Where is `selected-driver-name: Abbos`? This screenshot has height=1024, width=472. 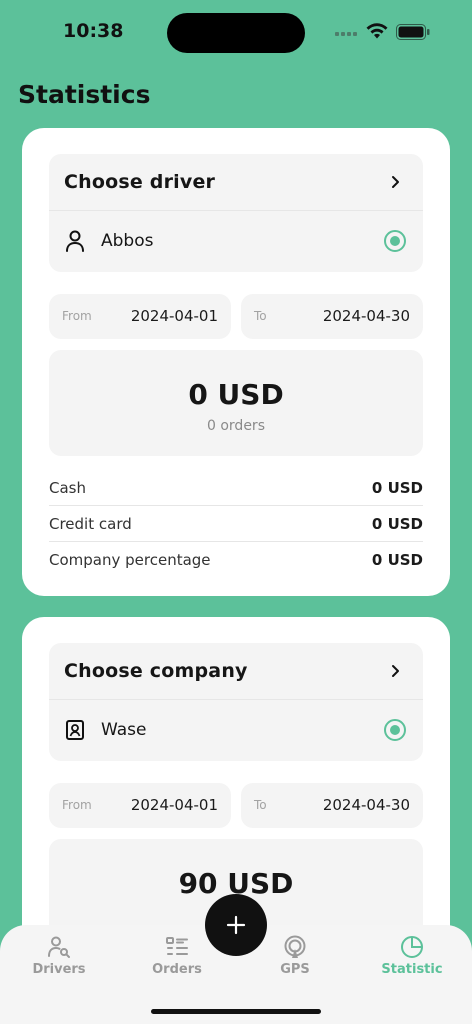
selected-driver-name: Abbos is located at coordinates (127, 241).